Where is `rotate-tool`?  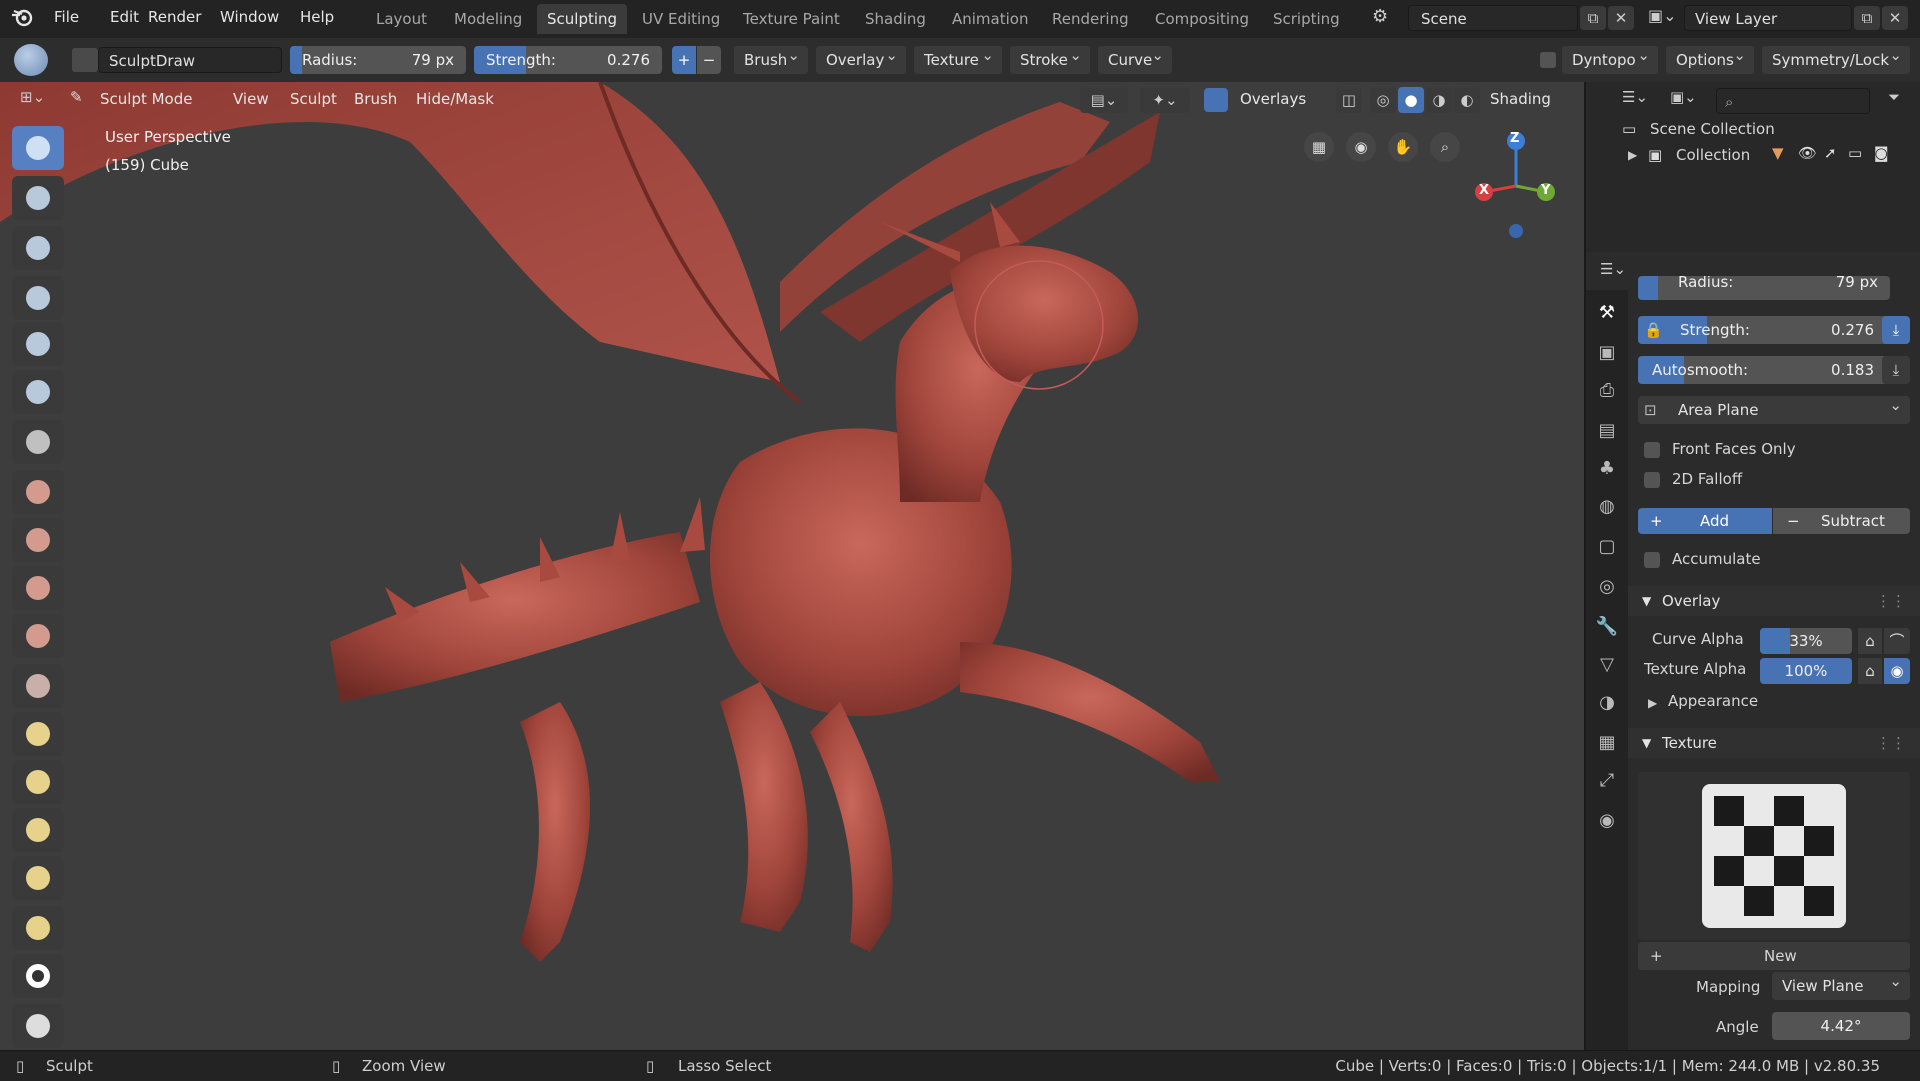 rotate-tool is located at coordinates (38, 928).